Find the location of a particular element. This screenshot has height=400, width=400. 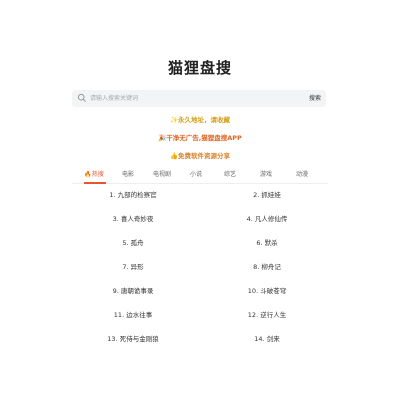

ranking-row: 9. 唐朝诡事录 10. 斗破苍穹 is located at coordinates (200, 297).